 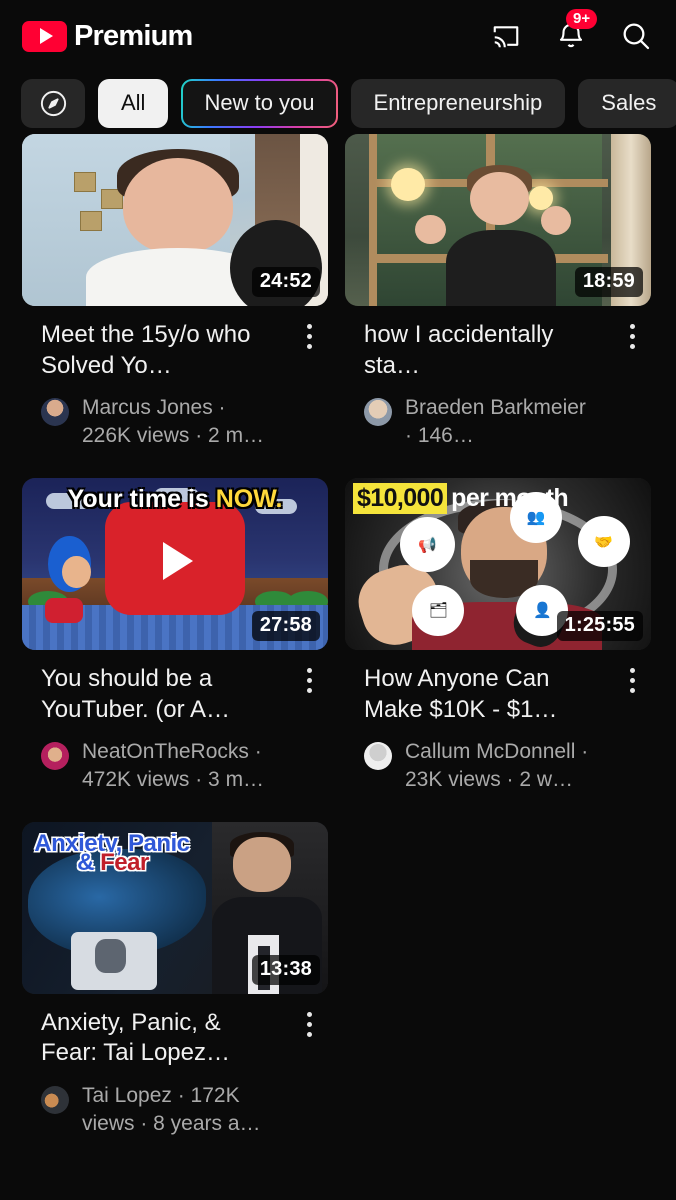 I want to click on cast-icon, so click(x=506, y=36).